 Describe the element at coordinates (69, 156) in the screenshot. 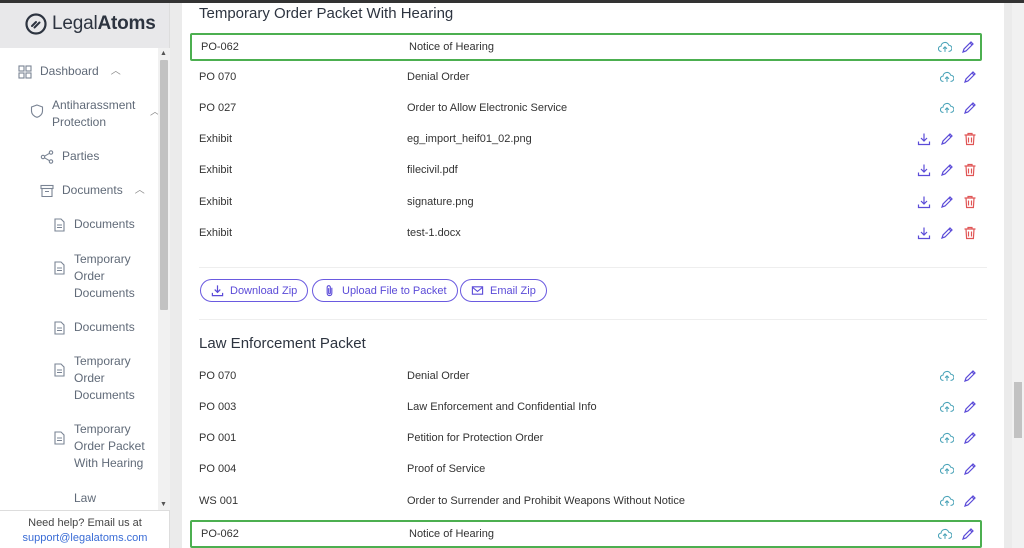

I see `sidebar-item-parties: Parties` at that location.